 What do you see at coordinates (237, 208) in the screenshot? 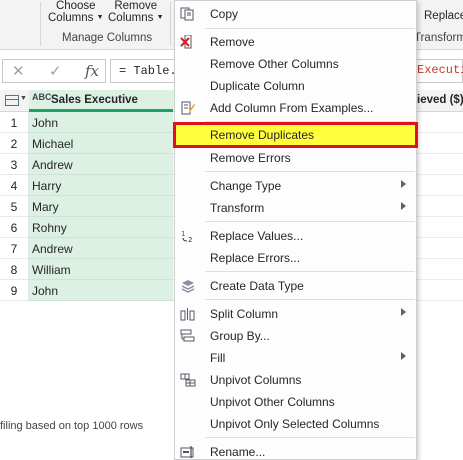
I see `menu-item-label: Transform` at bounding box center [237, 208].